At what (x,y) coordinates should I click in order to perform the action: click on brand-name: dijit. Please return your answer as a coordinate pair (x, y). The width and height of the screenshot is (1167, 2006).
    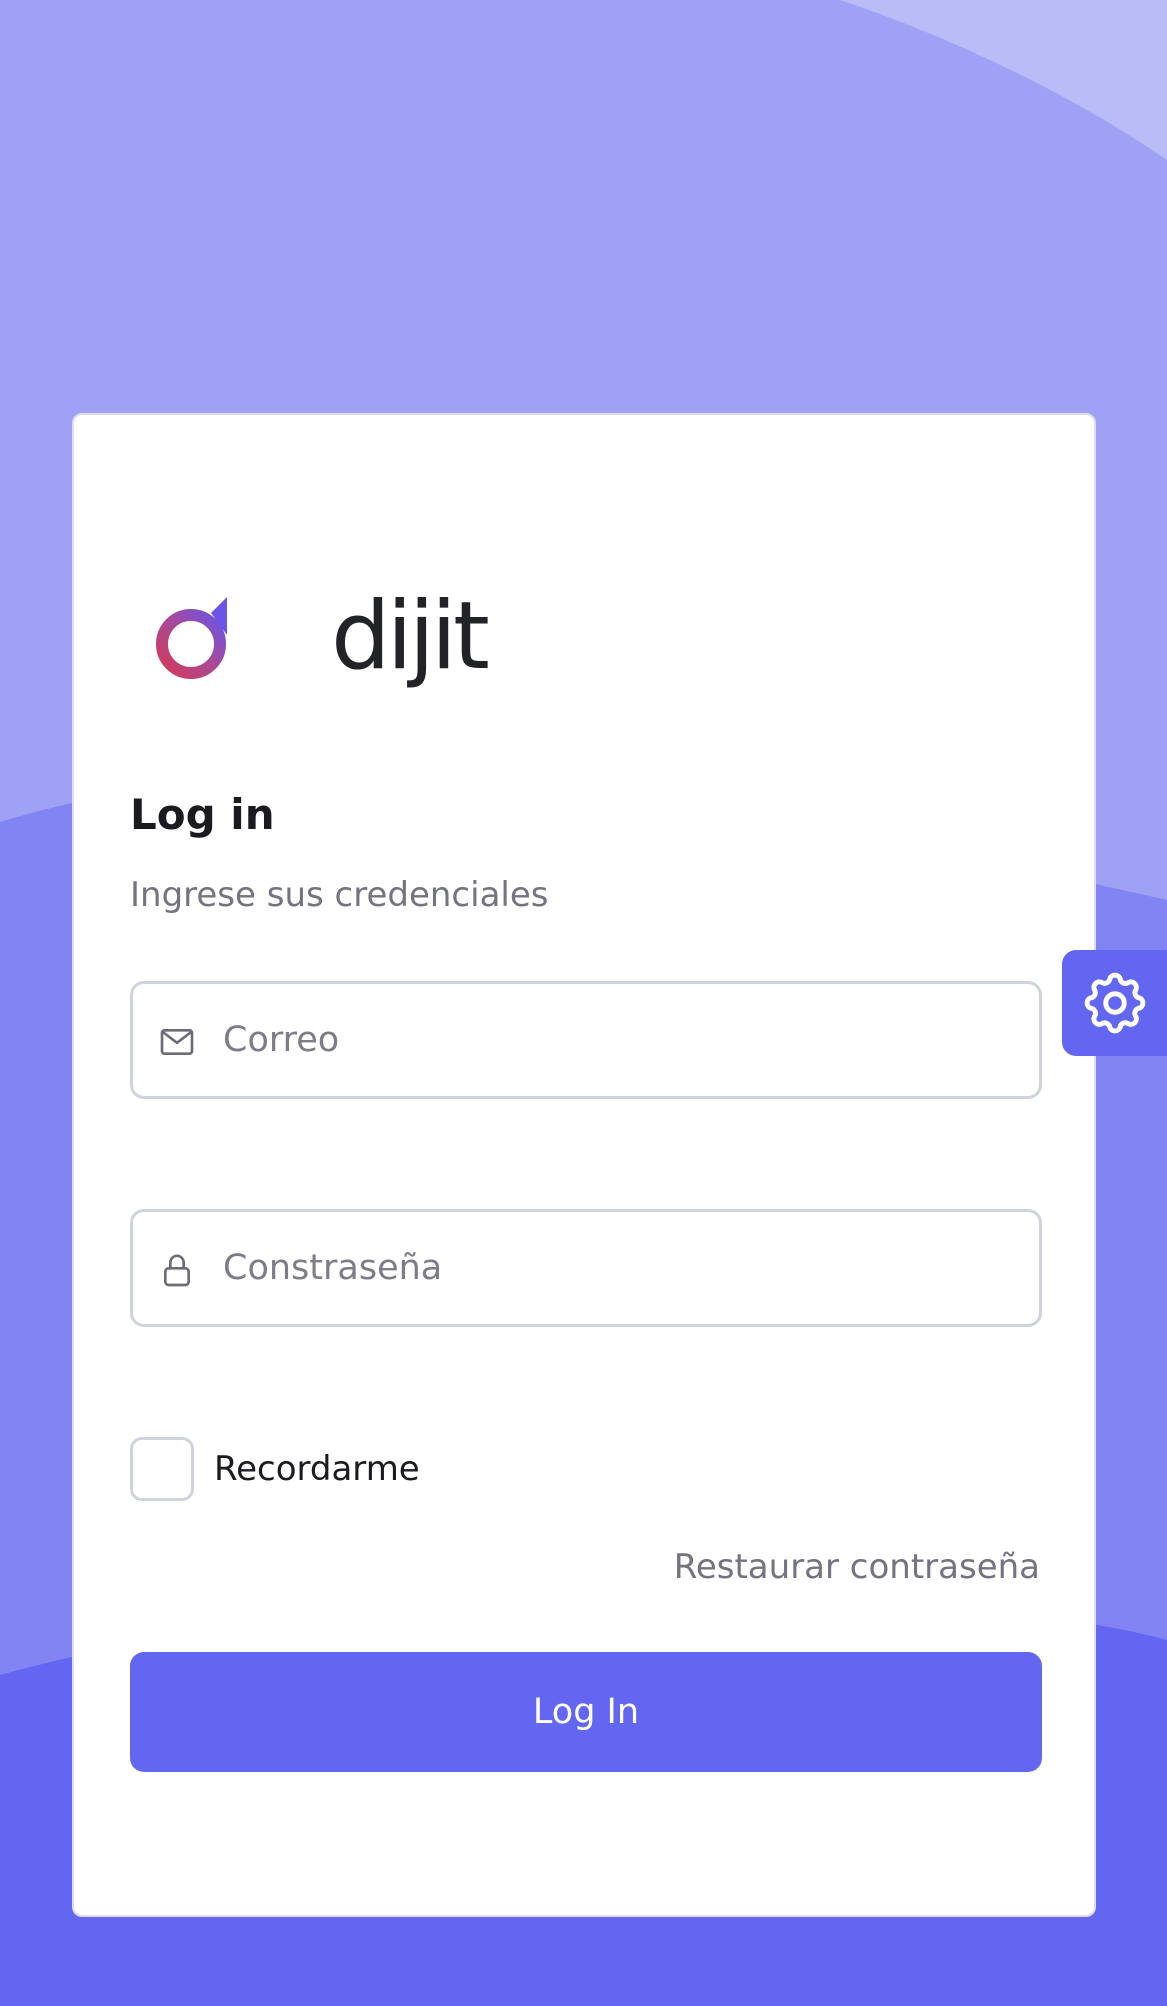
    Looking at the image, I should click on (410, 636).